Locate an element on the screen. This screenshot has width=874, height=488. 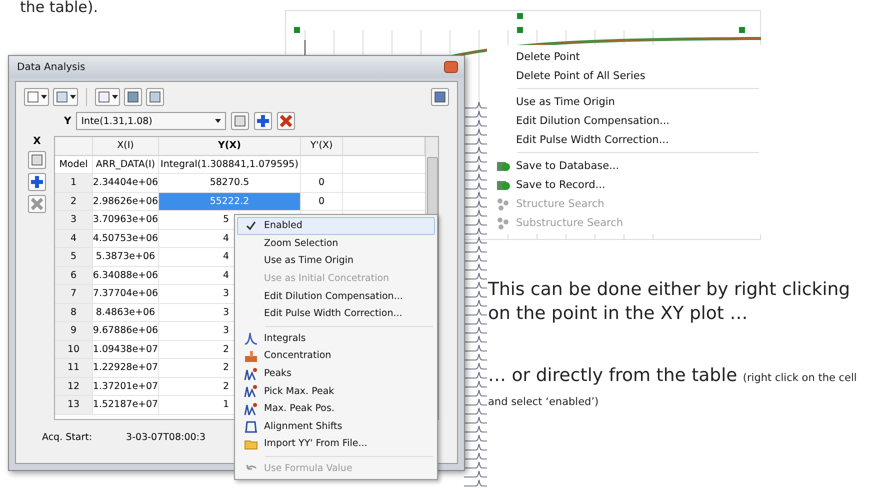
table-button is located at coordinates (65, 97).